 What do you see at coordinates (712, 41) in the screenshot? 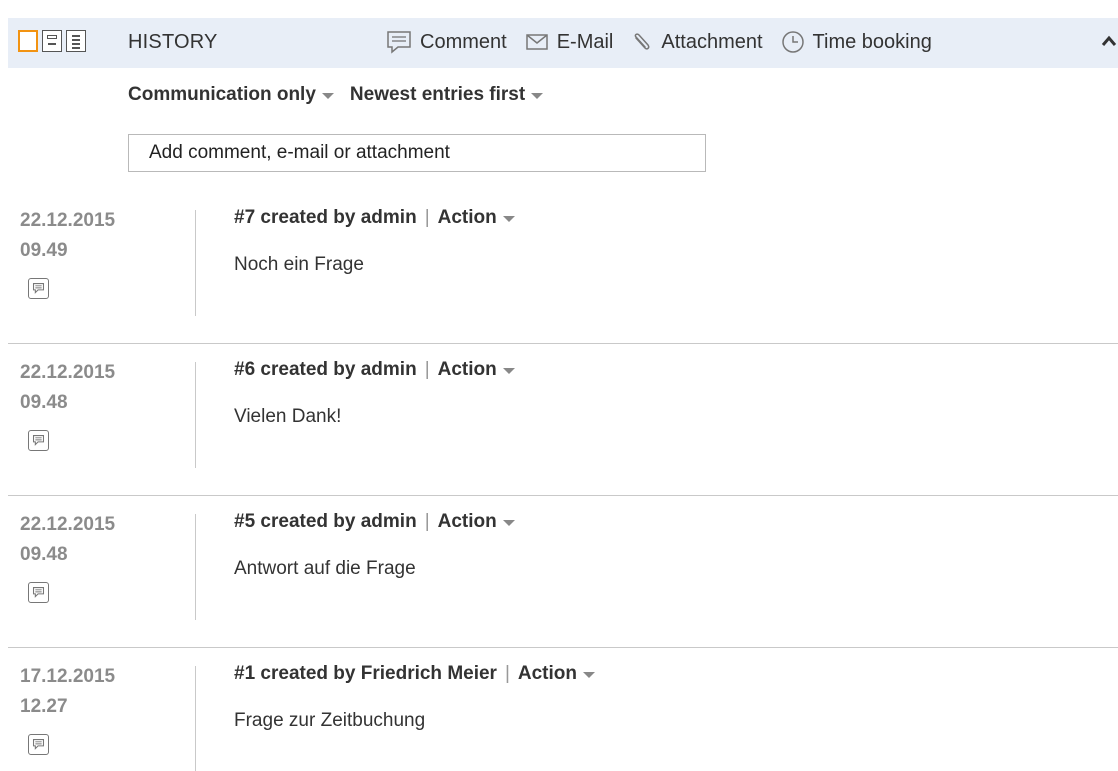
I see `attachment-action-label: Attachment` at bounding box center [712, 41].